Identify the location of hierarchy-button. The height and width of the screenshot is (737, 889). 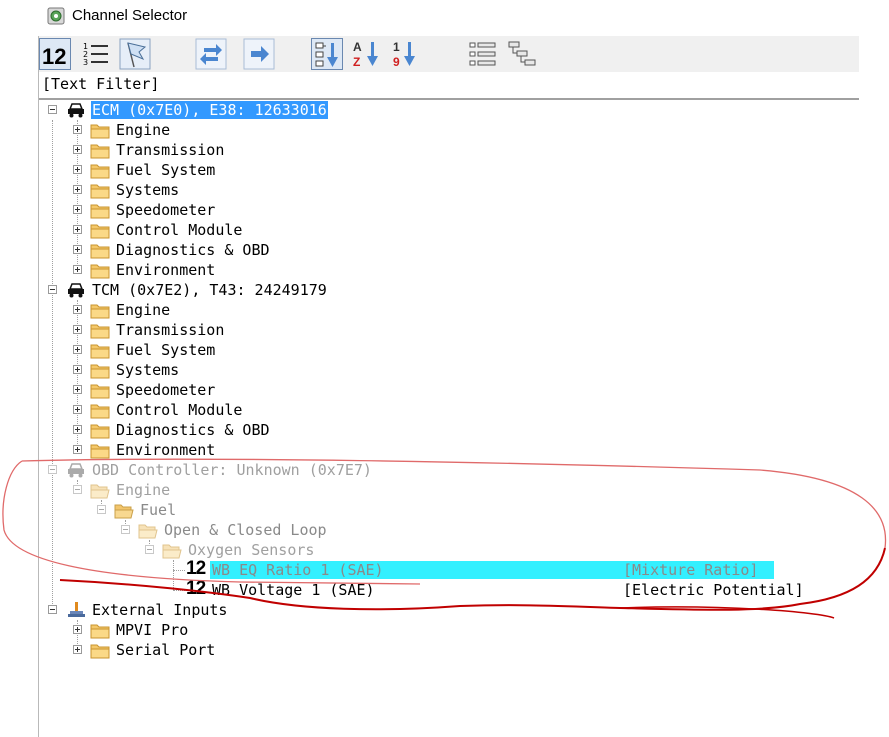
(522, 54).